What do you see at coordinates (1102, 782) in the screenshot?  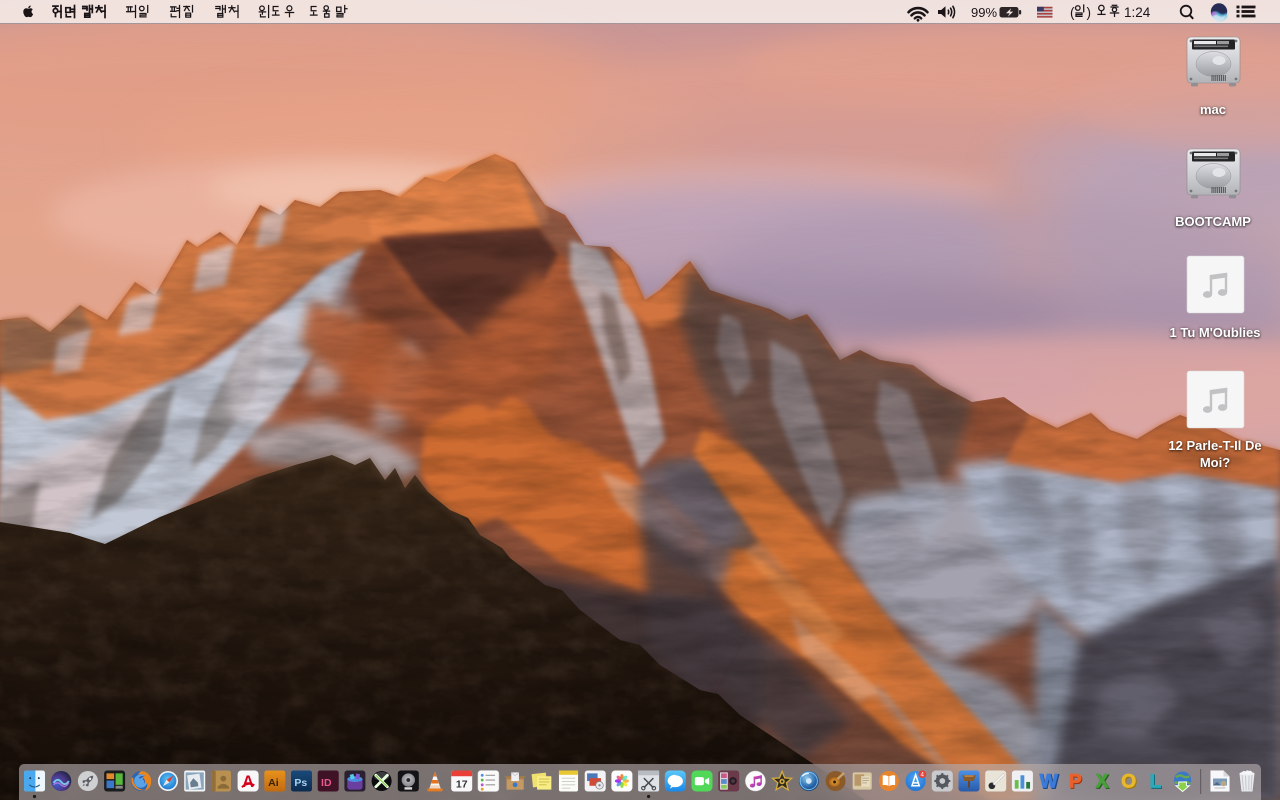 I see `svg-text: X` at bounding box center [1102, 782].